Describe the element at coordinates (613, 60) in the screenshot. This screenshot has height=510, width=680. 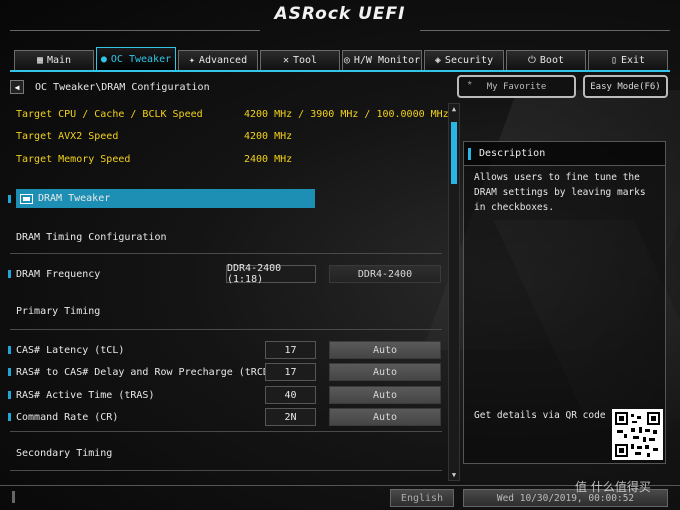
I see `exit-door-icon: ▯` at that location.